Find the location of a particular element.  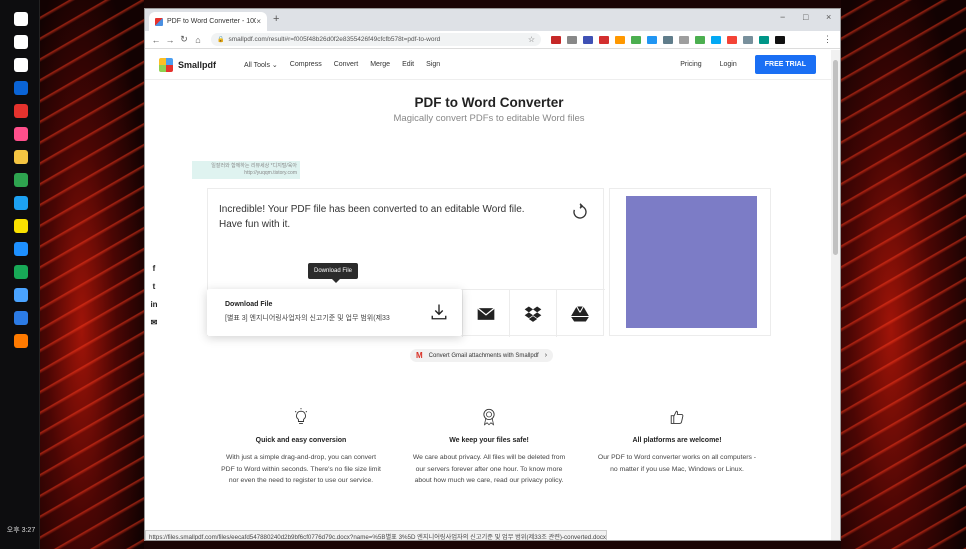

forward-arrow-icon: → is located at coordinates (170, 40).